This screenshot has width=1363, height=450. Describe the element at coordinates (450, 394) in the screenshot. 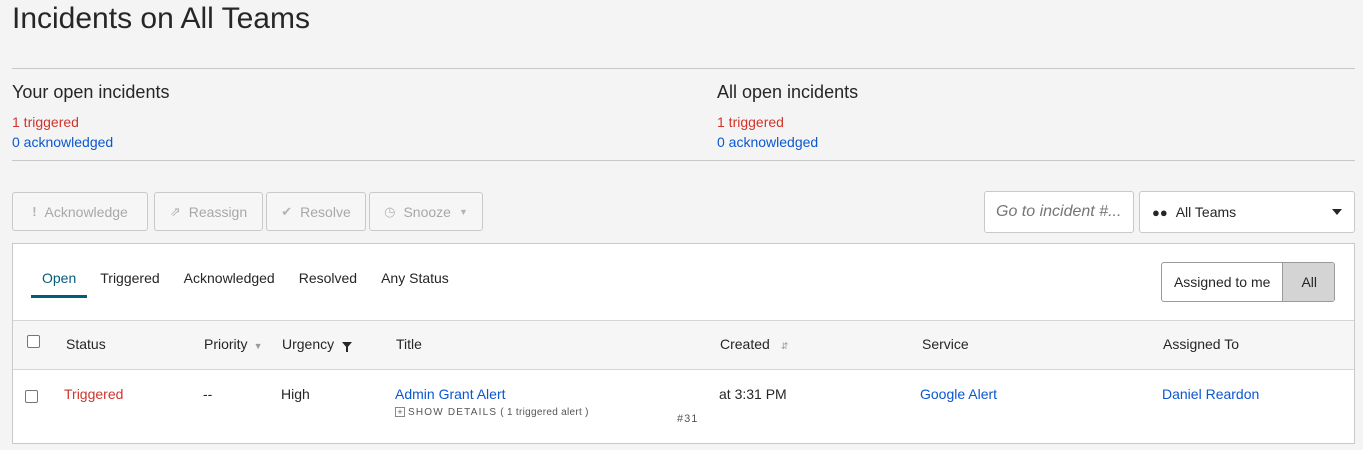

I see `incident-title-link: Admin Grant Alert` at that location.